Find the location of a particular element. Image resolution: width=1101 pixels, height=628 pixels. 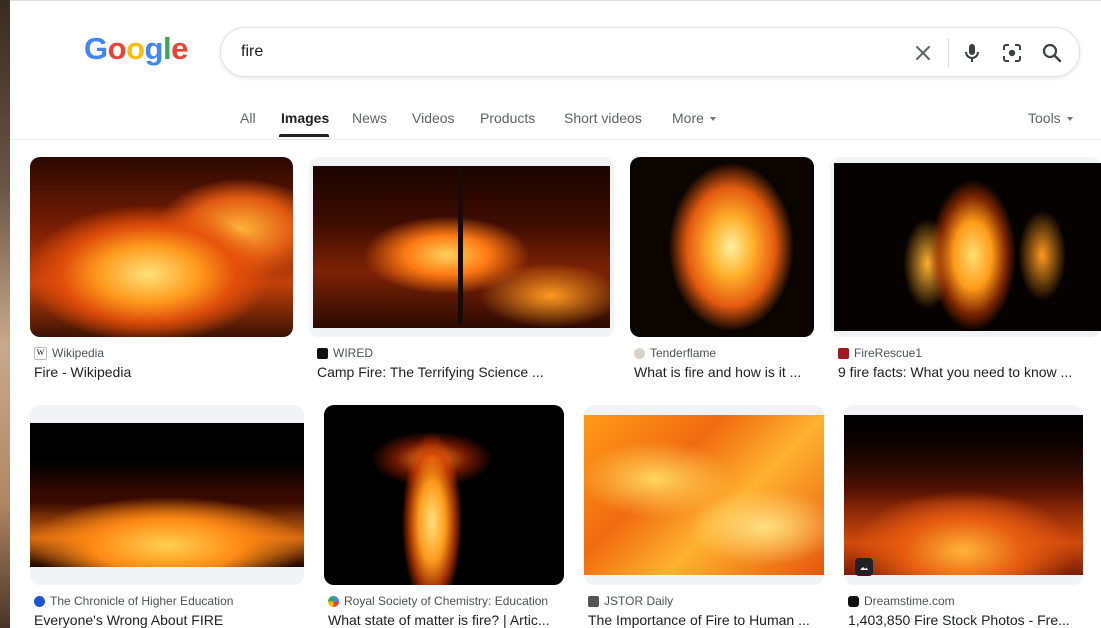

jstor-favicon-icon is located at coordinates (593, 601).